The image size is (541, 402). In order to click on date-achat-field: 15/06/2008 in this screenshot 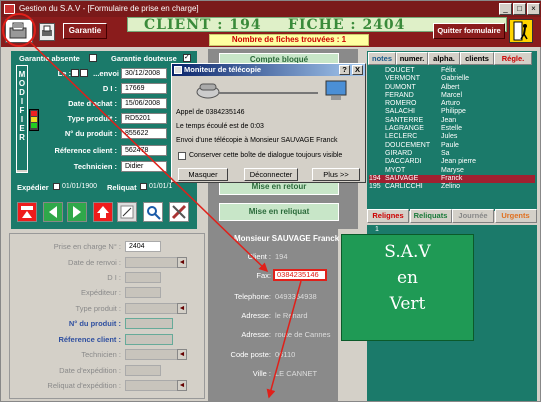, I will do `click(144, 103)`.